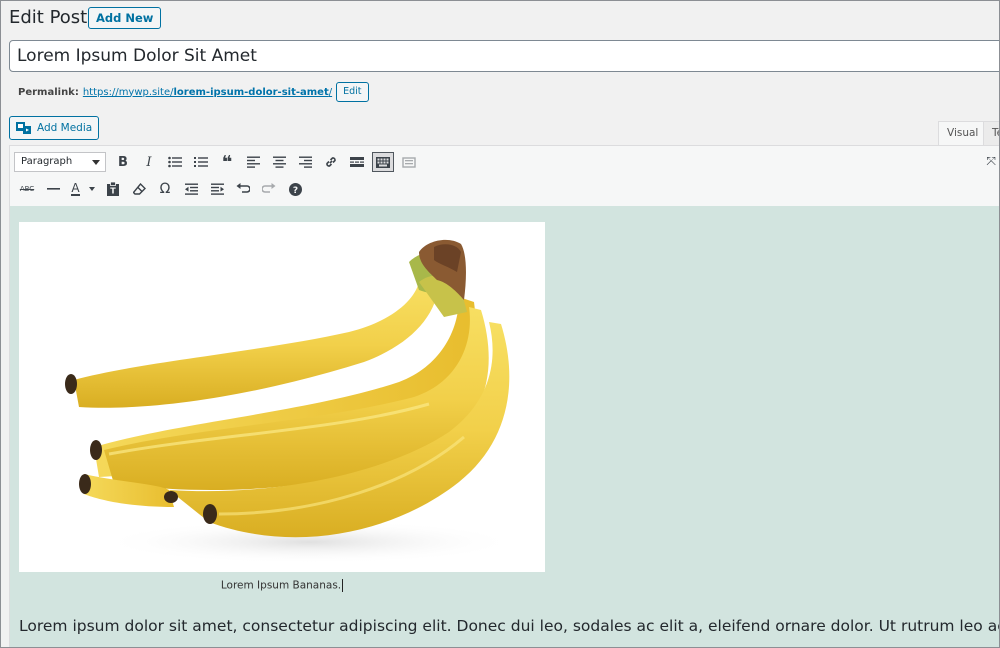  I want to click on bulleted-list-icon, so click(175, 162).